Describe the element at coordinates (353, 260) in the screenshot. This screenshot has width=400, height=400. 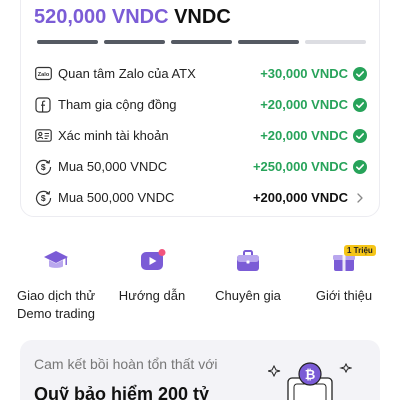
I see `gift-icon: 1 Triệu` at that location.